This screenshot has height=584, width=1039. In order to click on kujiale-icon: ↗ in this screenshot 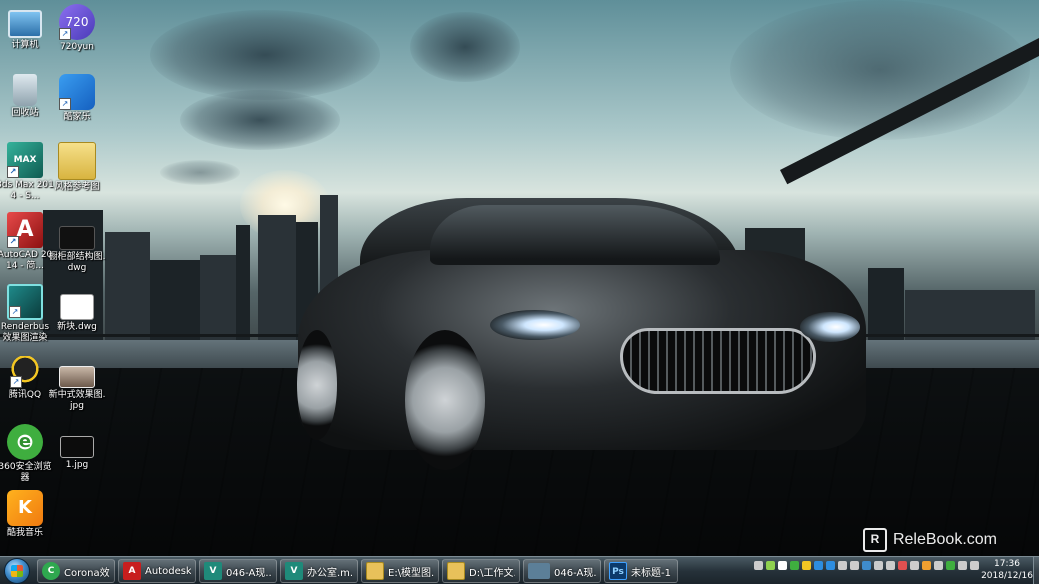, I will do `click(77, 92)`.